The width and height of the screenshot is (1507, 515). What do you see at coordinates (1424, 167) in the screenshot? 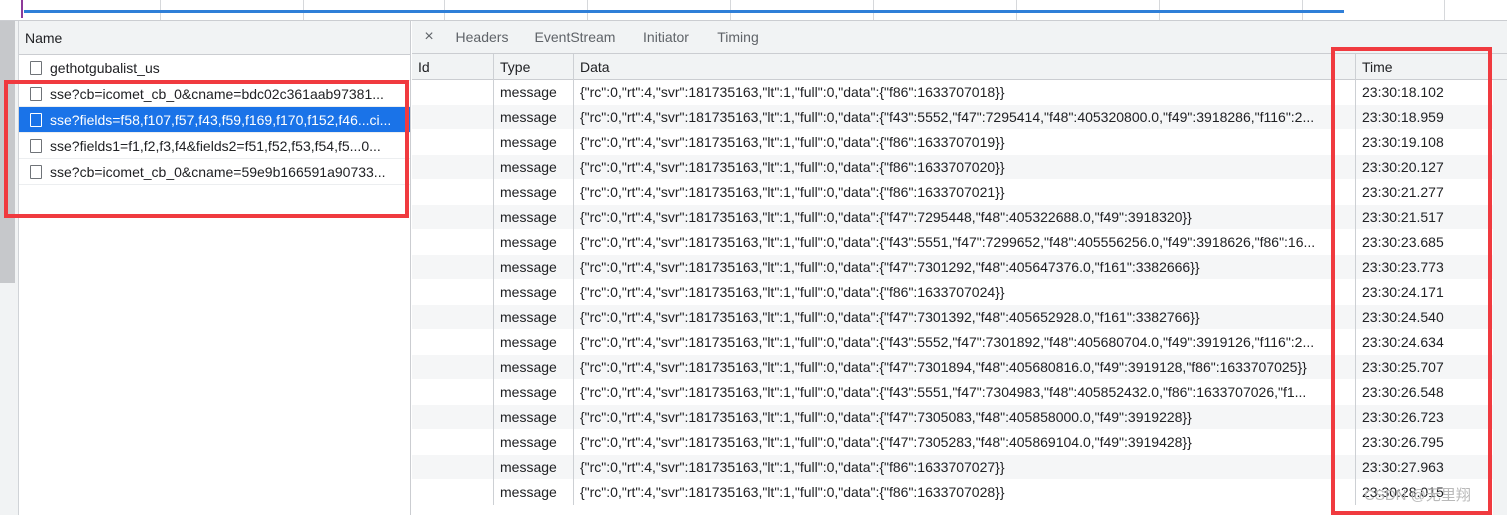
I see `event-time-cell: 23:30:20.127` at bounding box center [1424, 167].